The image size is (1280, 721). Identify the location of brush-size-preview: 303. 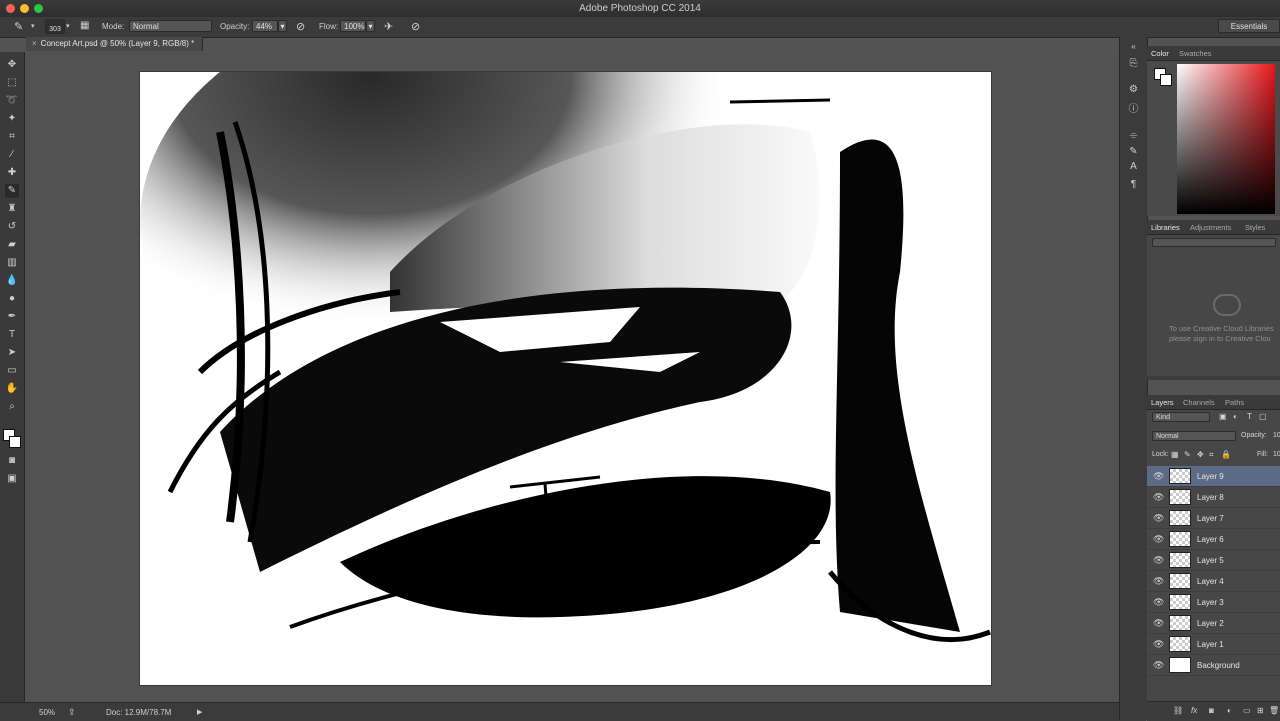
(55, 26).